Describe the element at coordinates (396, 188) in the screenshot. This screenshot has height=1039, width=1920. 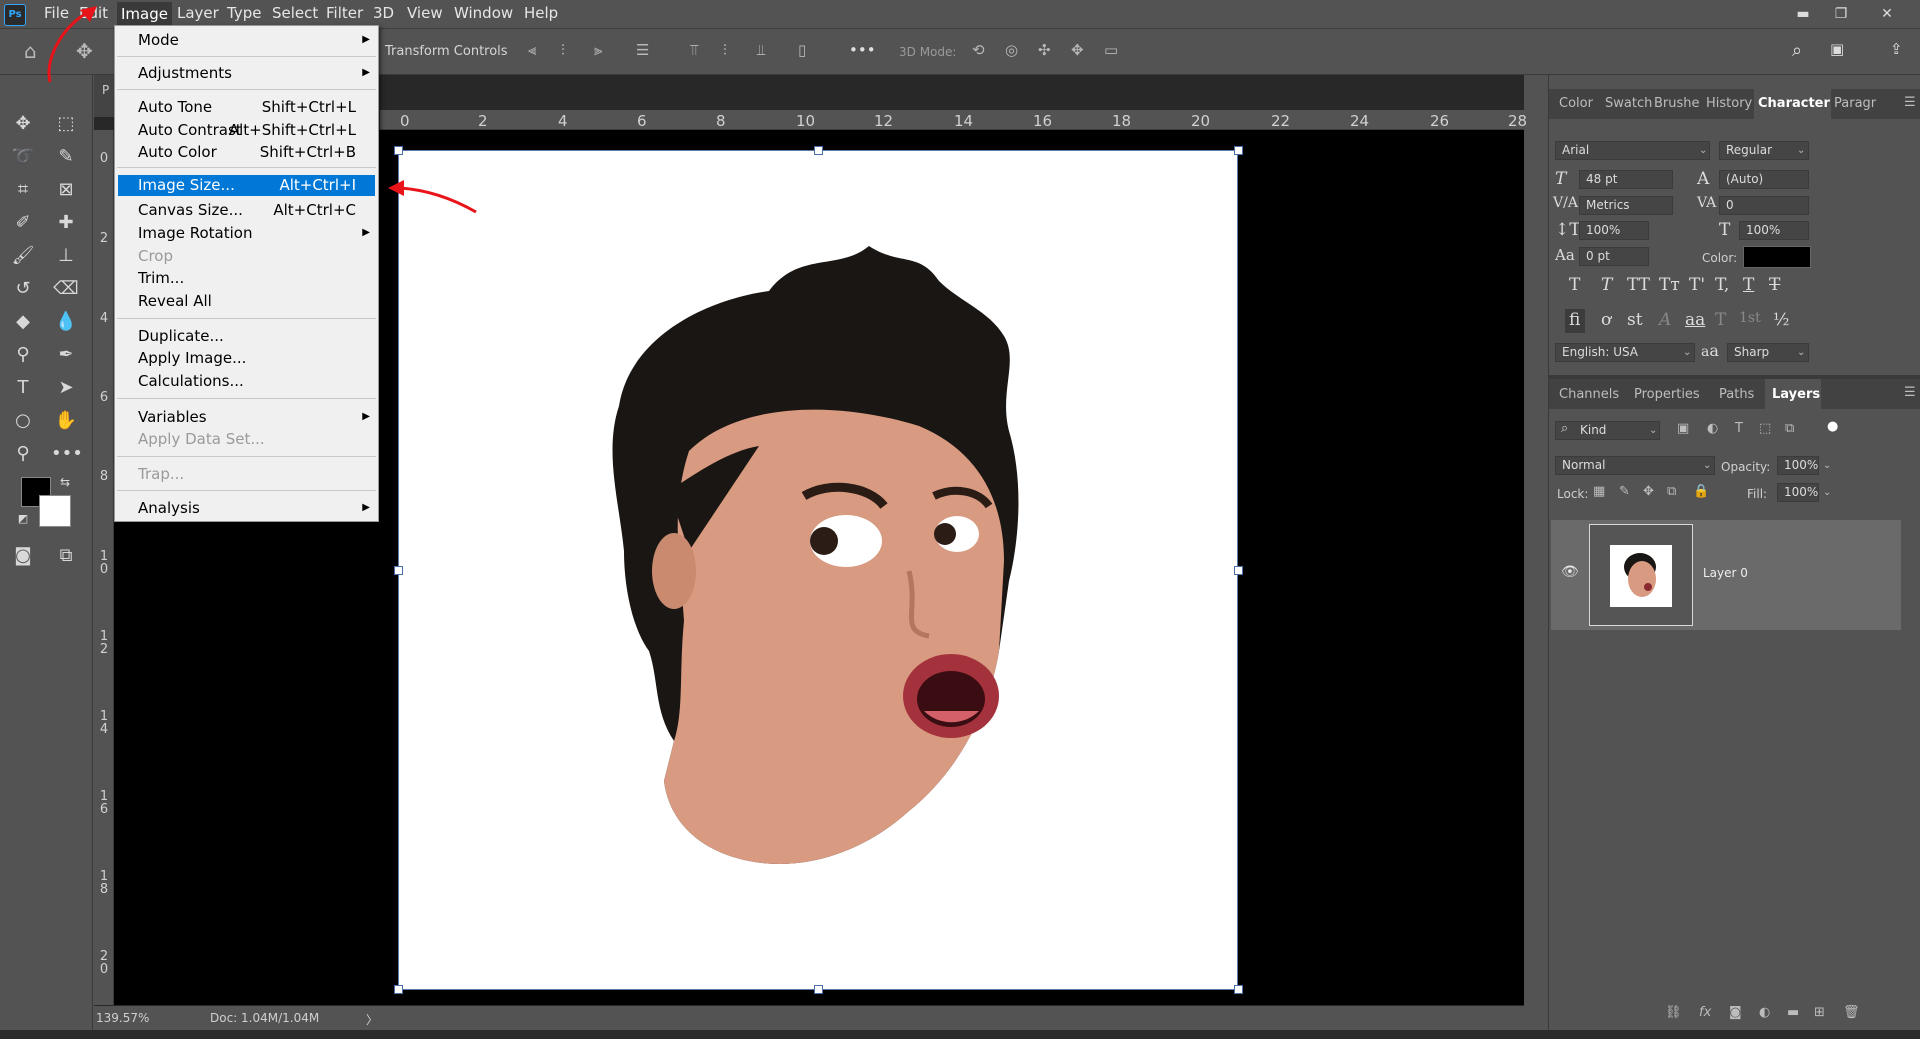
I see `arrowhead-icon` at that location.